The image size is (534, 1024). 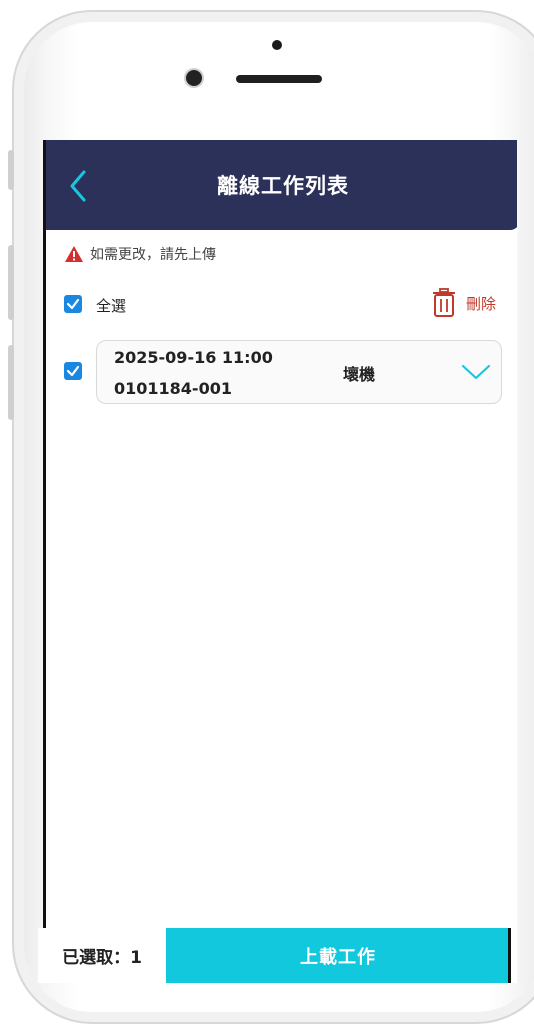 I want to click on job-code: 0101184-001, so click(x=173, y=388).